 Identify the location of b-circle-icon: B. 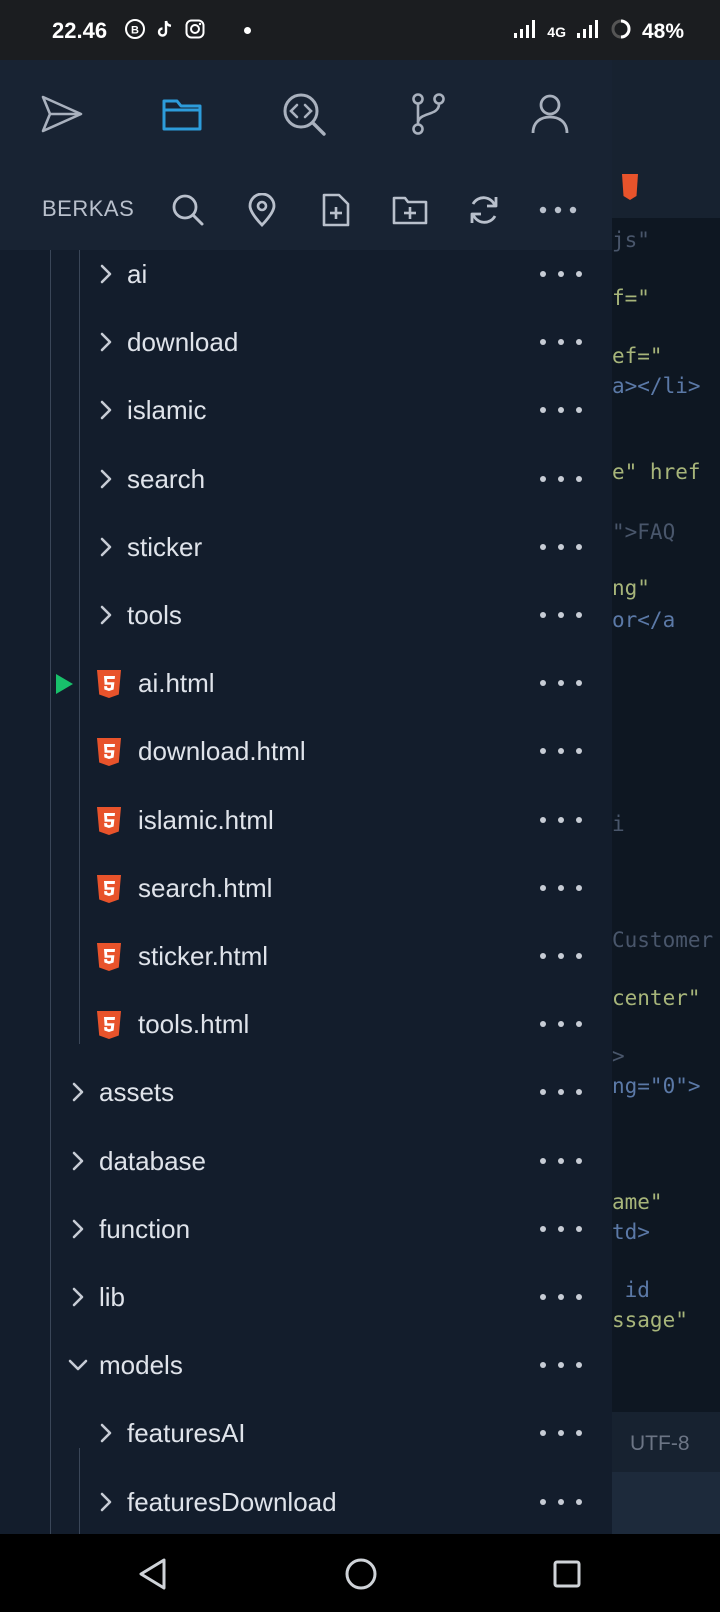
(135, 29).